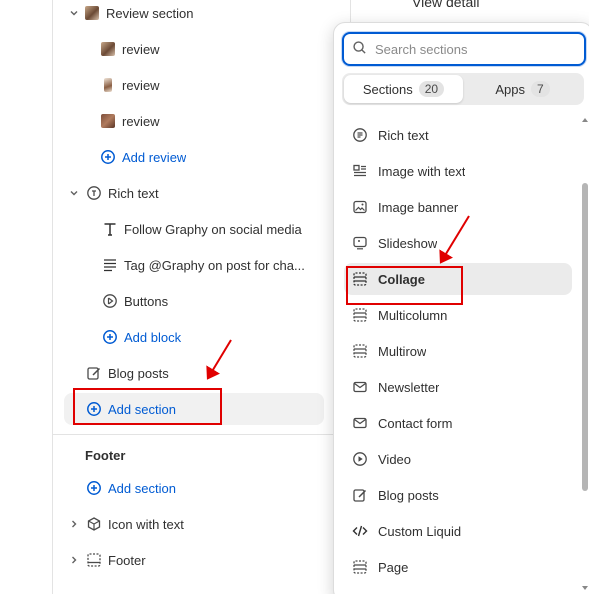 This screenshot has height=594, width=589. What do you see at coordinates (458, 135) in the screenshot?
I see `list-item-rich-text: Rich text` at bounding box center [458, 135].